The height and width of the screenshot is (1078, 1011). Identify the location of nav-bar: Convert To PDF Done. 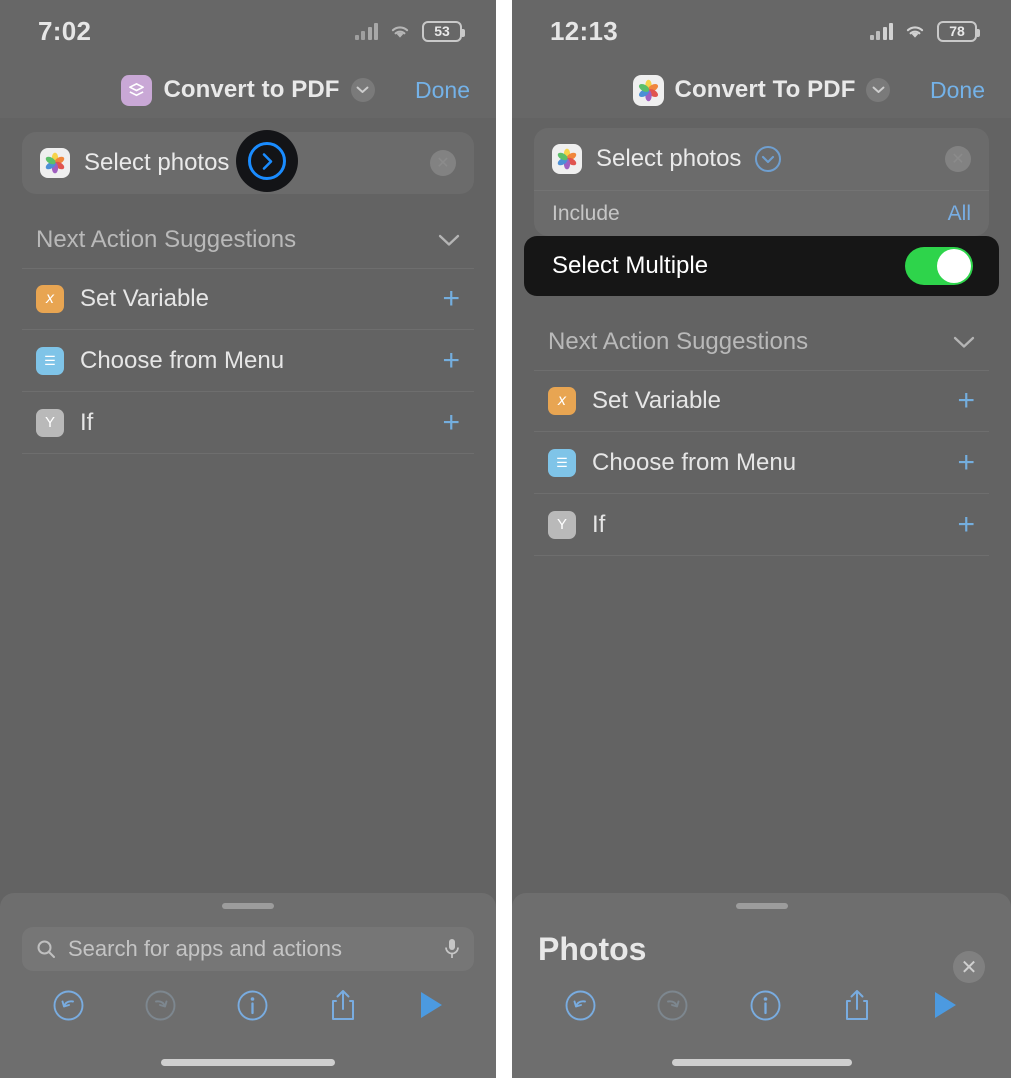
(761, 90).